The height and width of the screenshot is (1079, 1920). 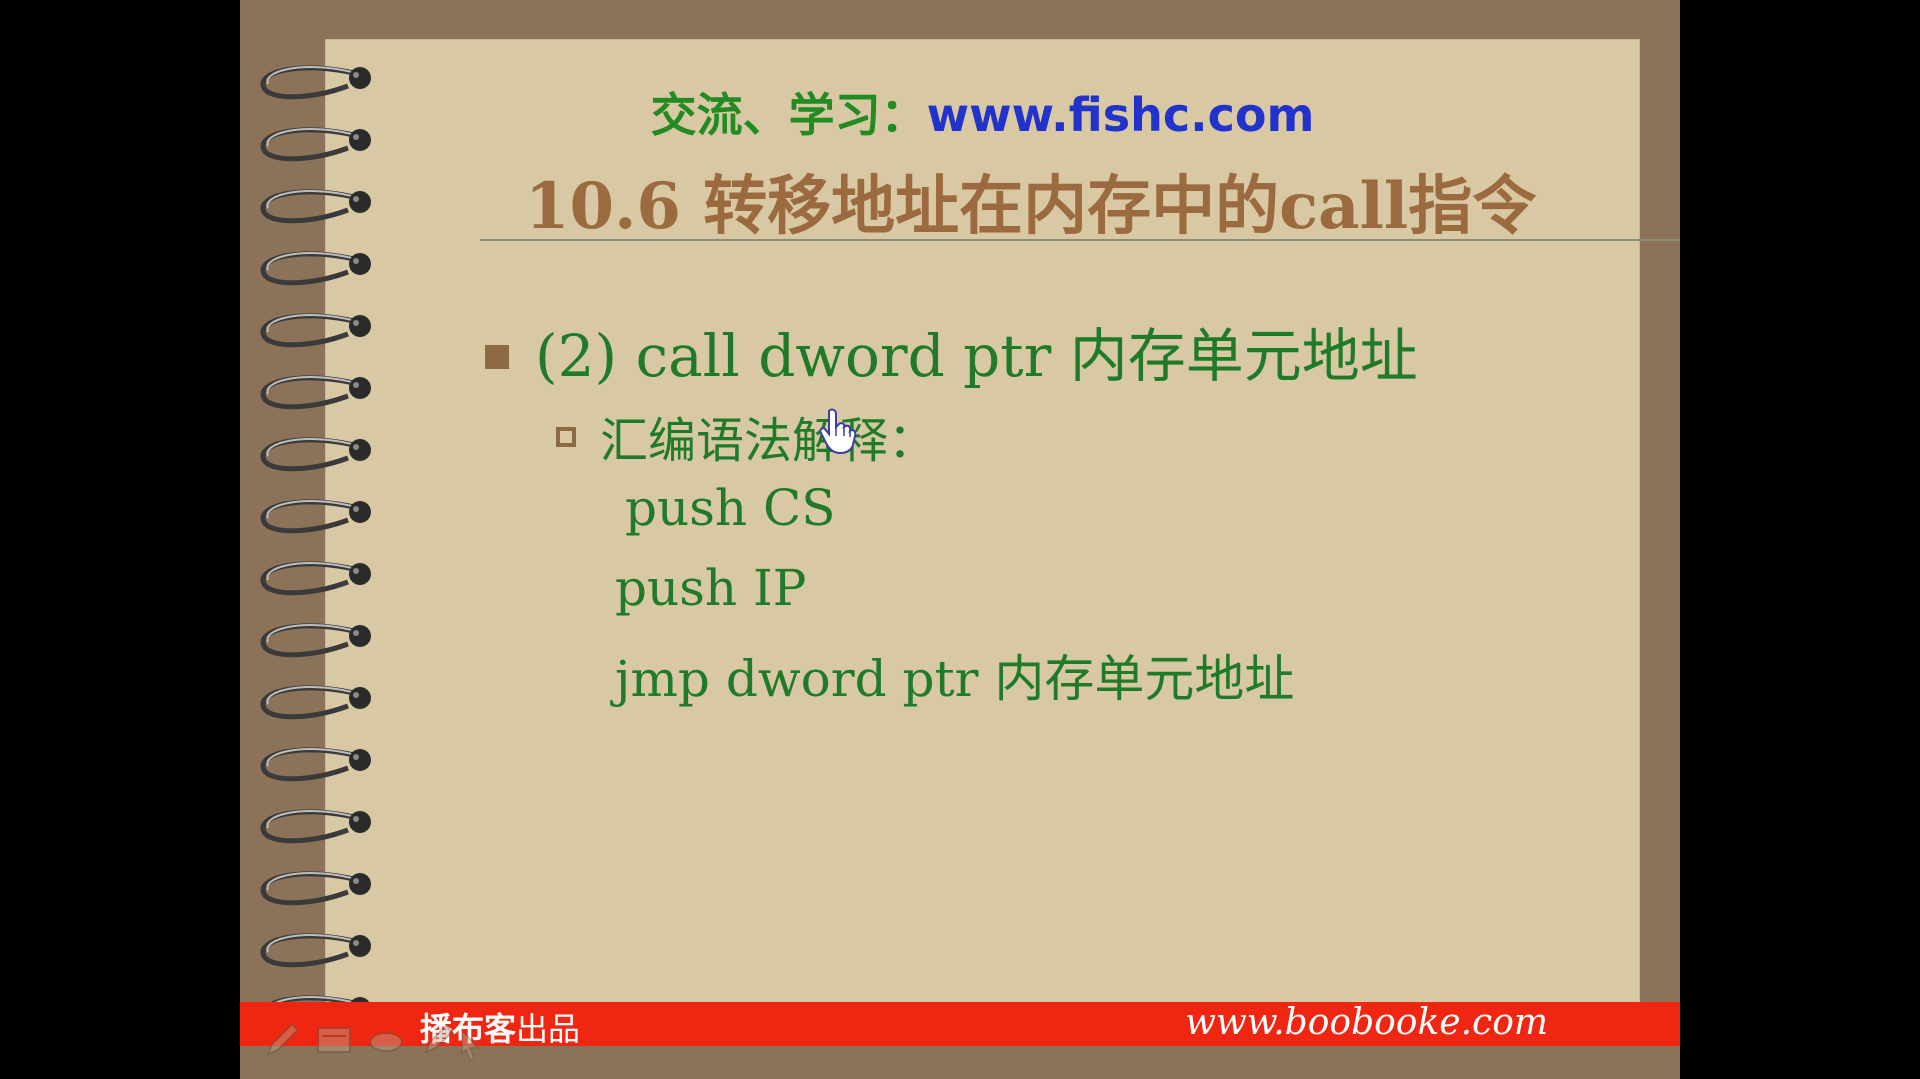 I want to click on header-banner: 交流、学习：www.fishc.com, so click(x=982, y=112).